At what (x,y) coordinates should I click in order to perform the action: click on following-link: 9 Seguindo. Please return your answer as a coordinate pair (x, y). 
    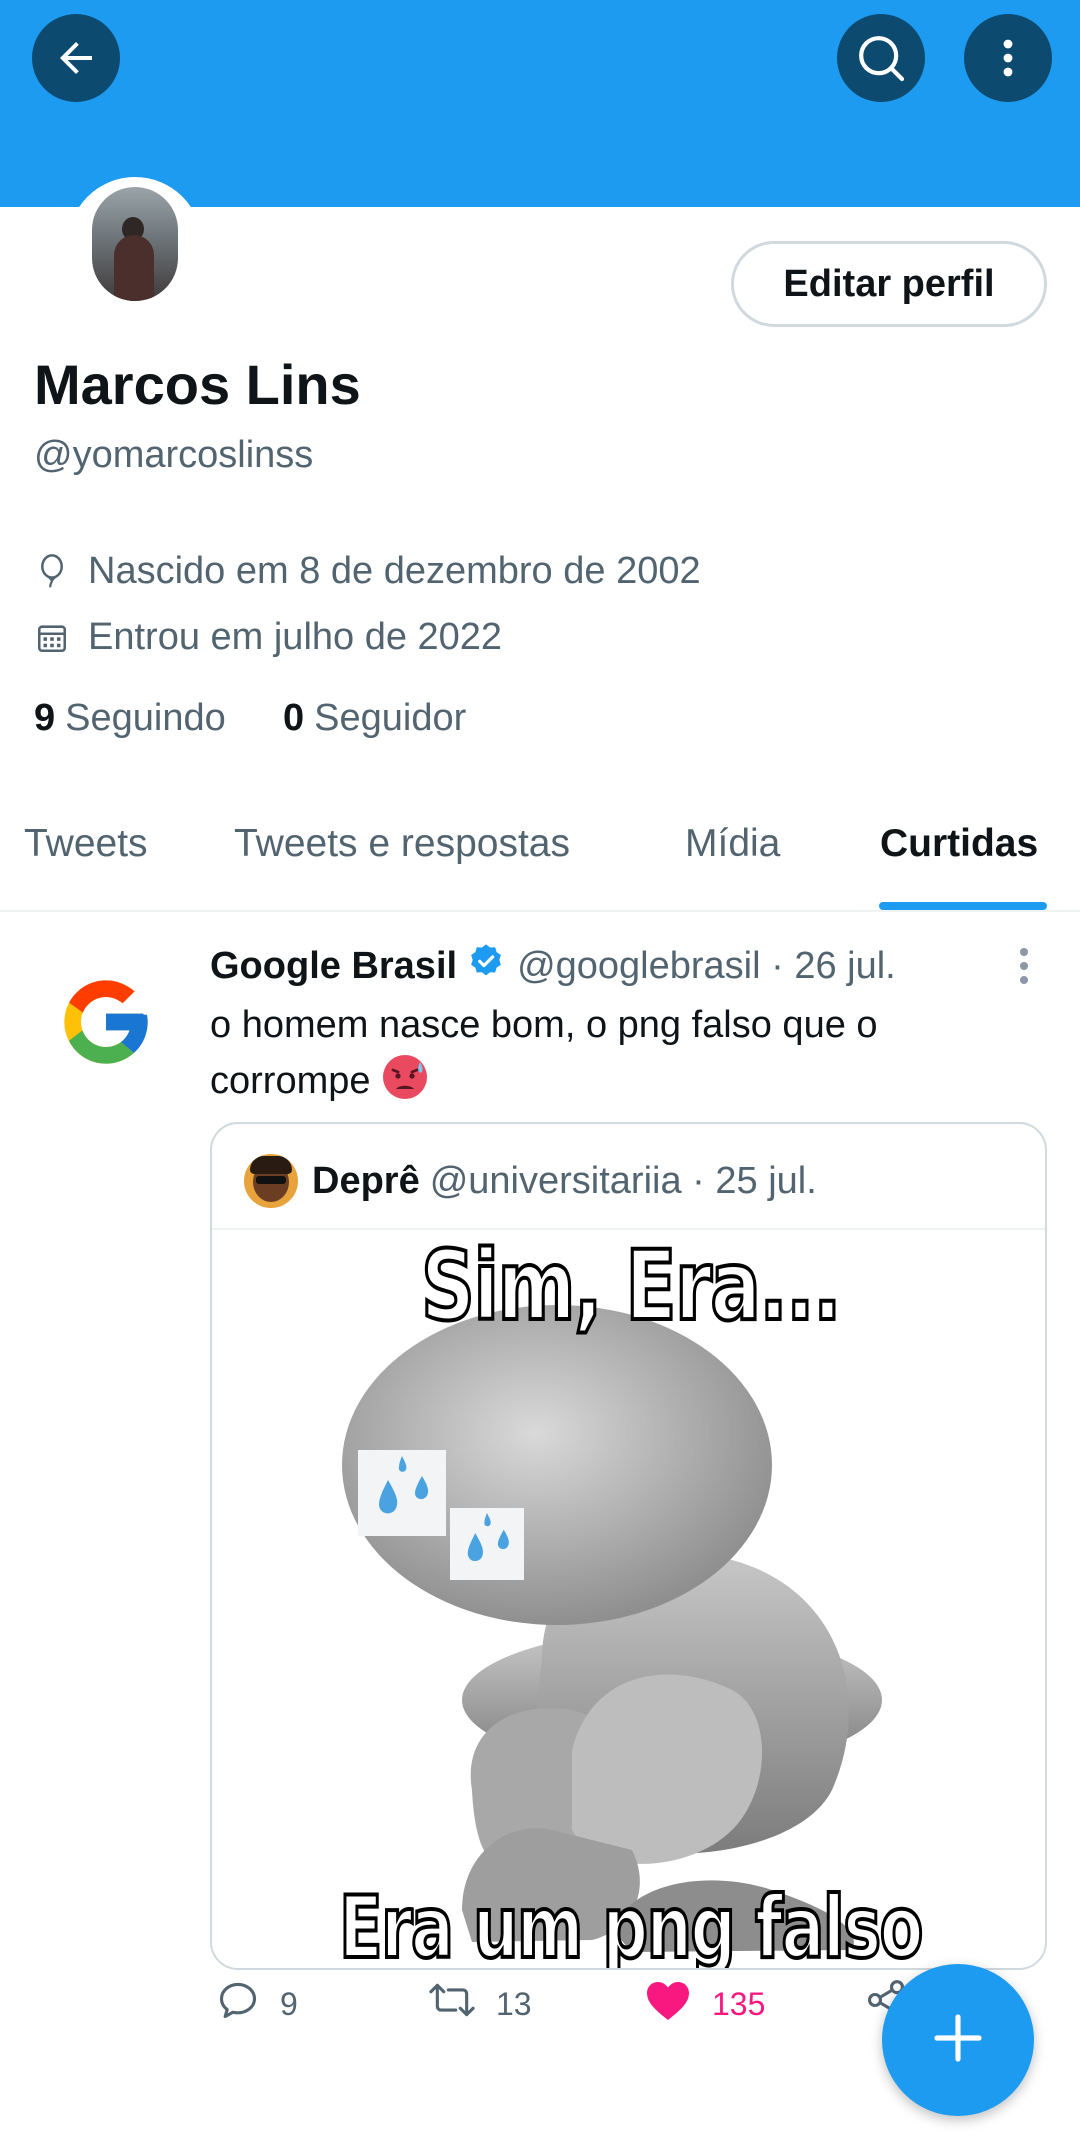
    Looking at the image, I should click on (130, 718).